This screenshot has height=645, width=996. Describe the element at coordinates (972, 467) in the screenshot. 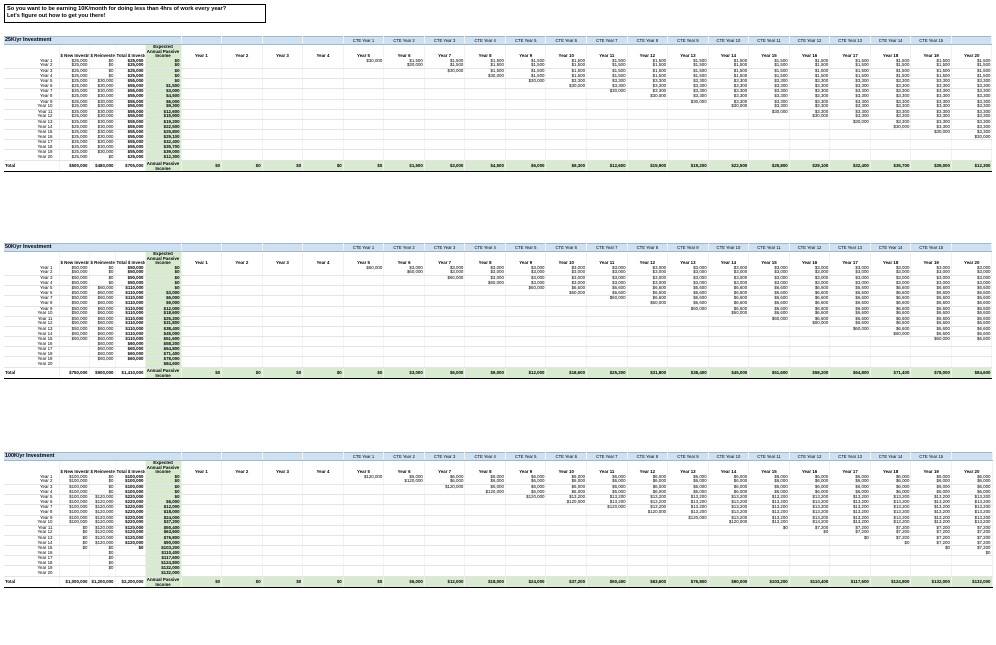

I see `year-column-header: Year 20` at that location.